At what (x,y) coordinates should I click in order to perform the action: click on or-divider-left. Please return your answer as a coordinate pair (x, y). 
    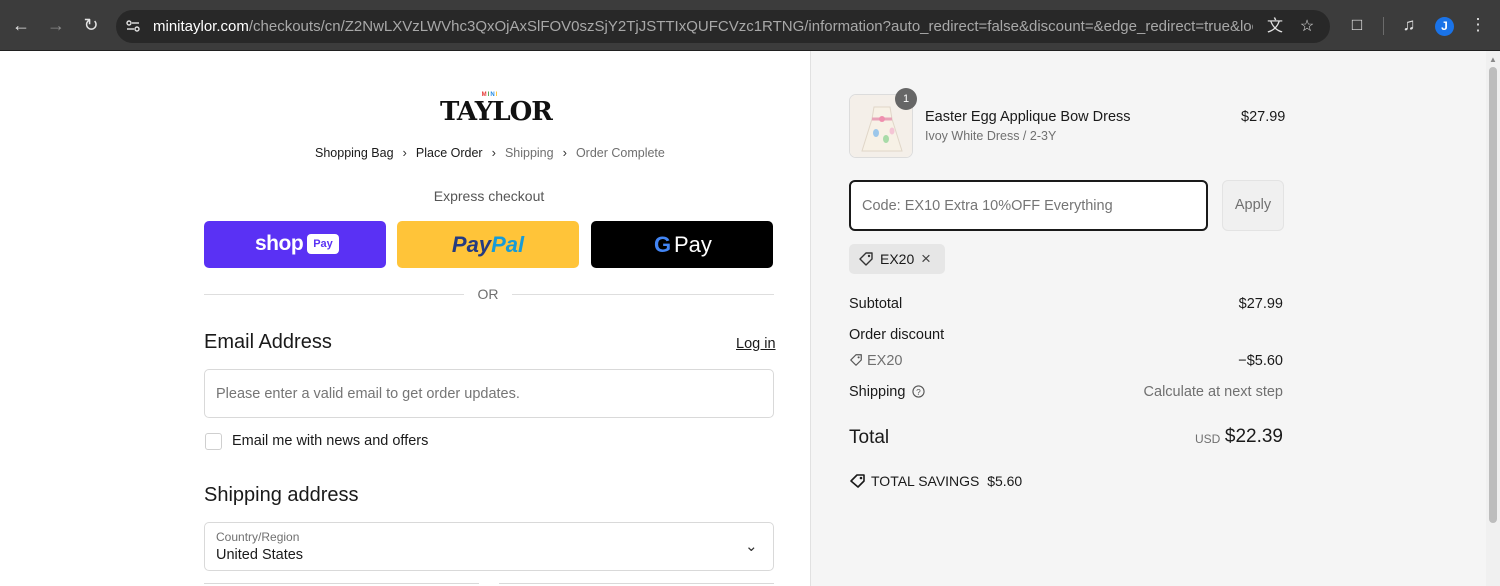
    Looking at the image, I should click on (334, 294).